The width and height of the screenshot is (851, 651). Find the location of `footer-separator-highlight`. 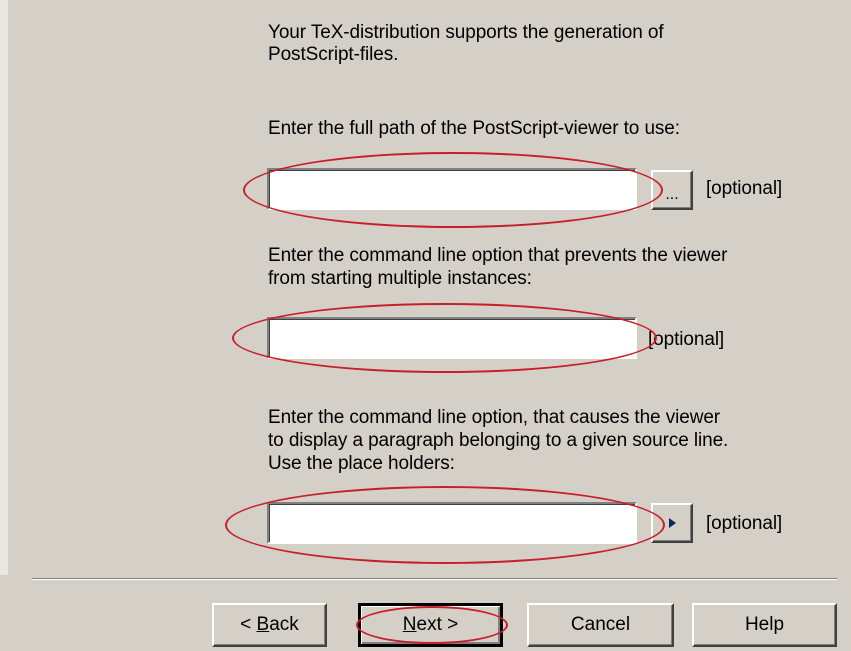

footer-separator-highlight is located at coordinates (434, 579).